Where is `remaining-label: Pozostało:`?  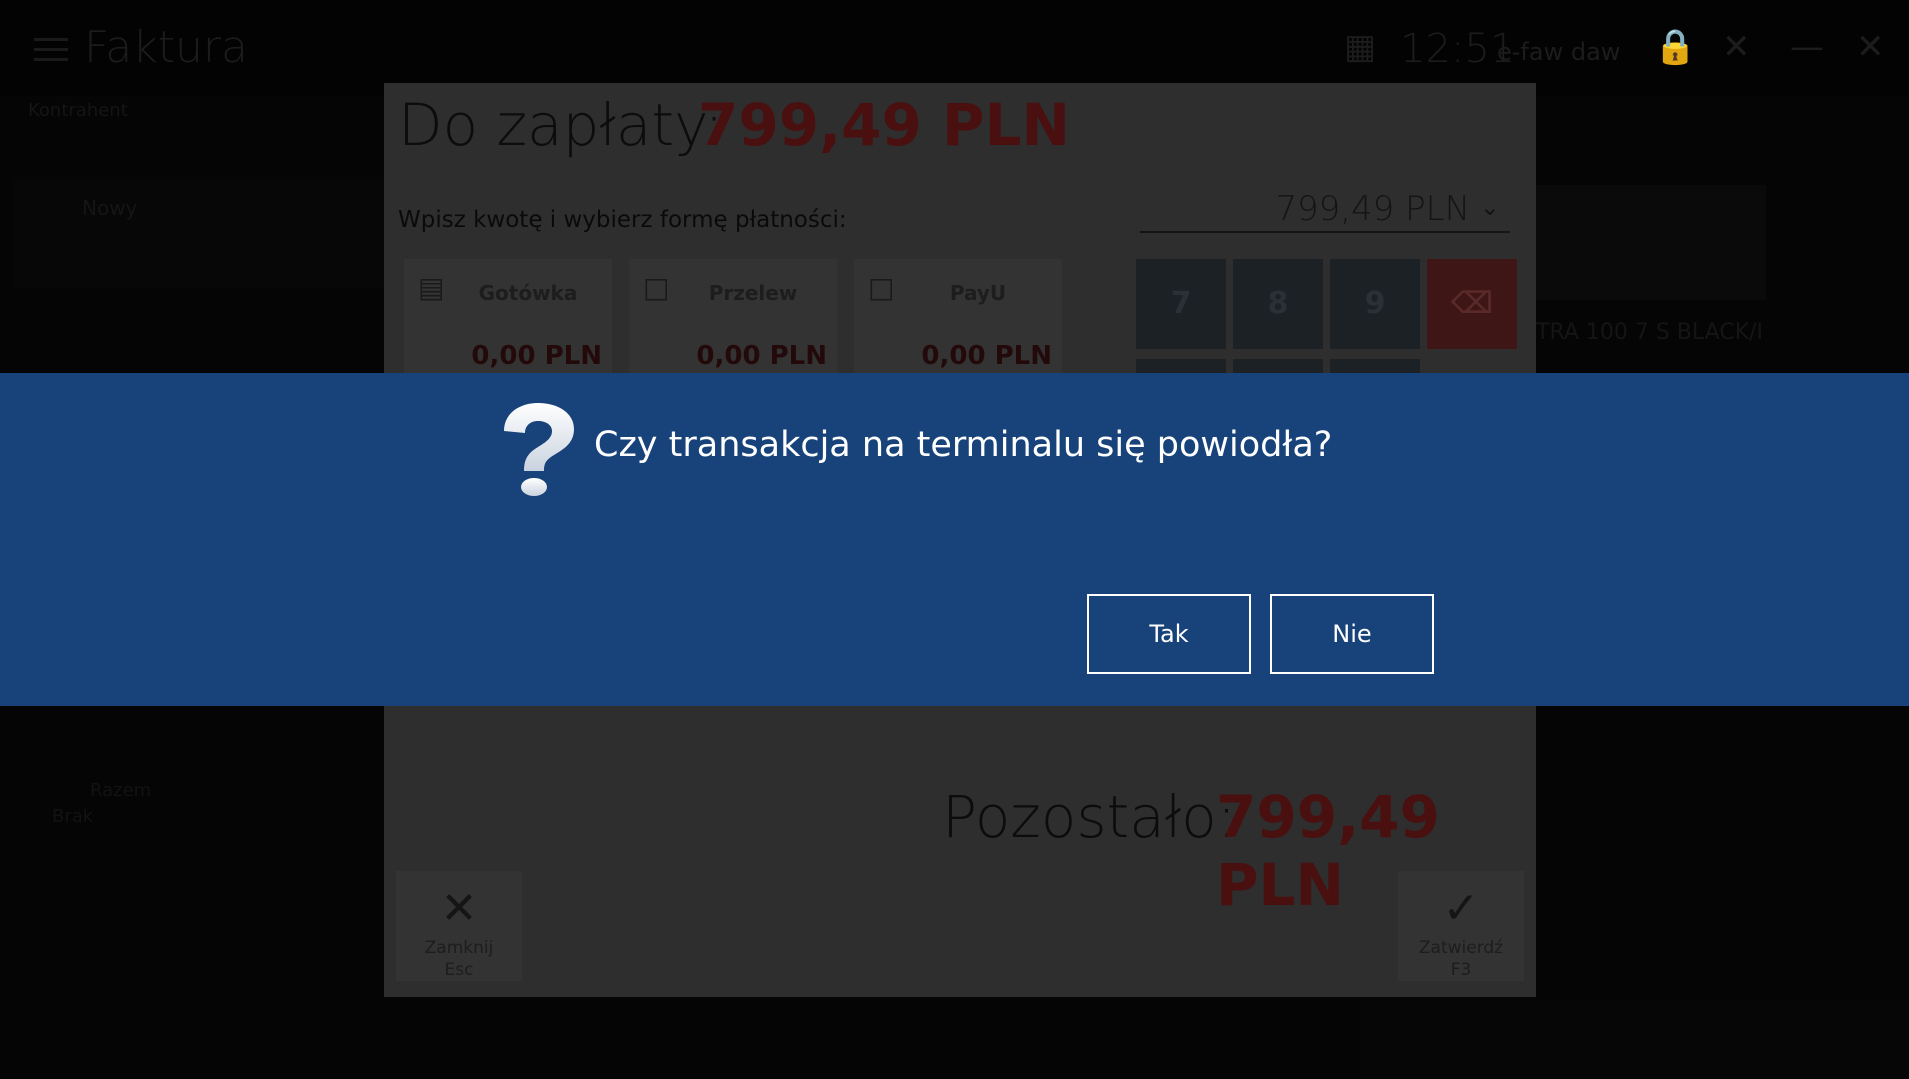
remaining-label: Pozostało: is located at coordinates (1089, 817).